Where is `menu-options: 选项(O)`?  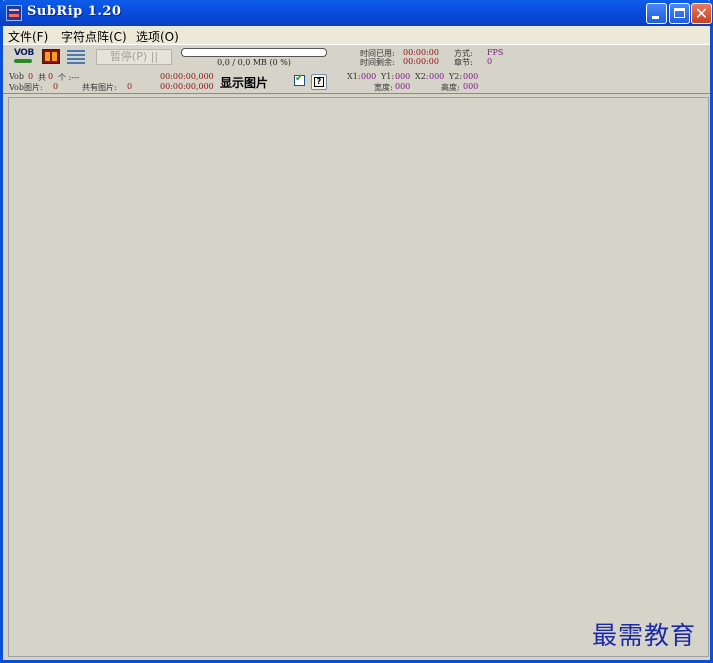
menu-options: 选项(O) is located at coordinates (157, 36).